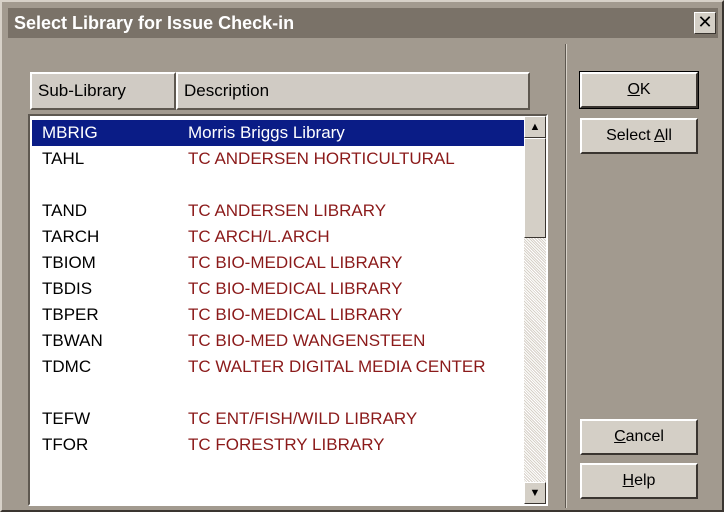  I want to click on help-label-rest: elp, so click(645, 480).